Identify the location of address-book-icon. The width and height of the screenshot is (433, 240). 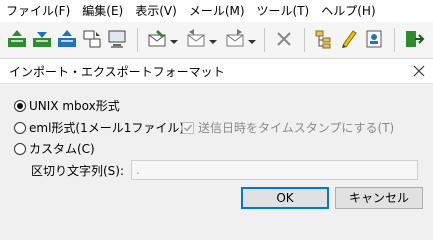
(374, 39).